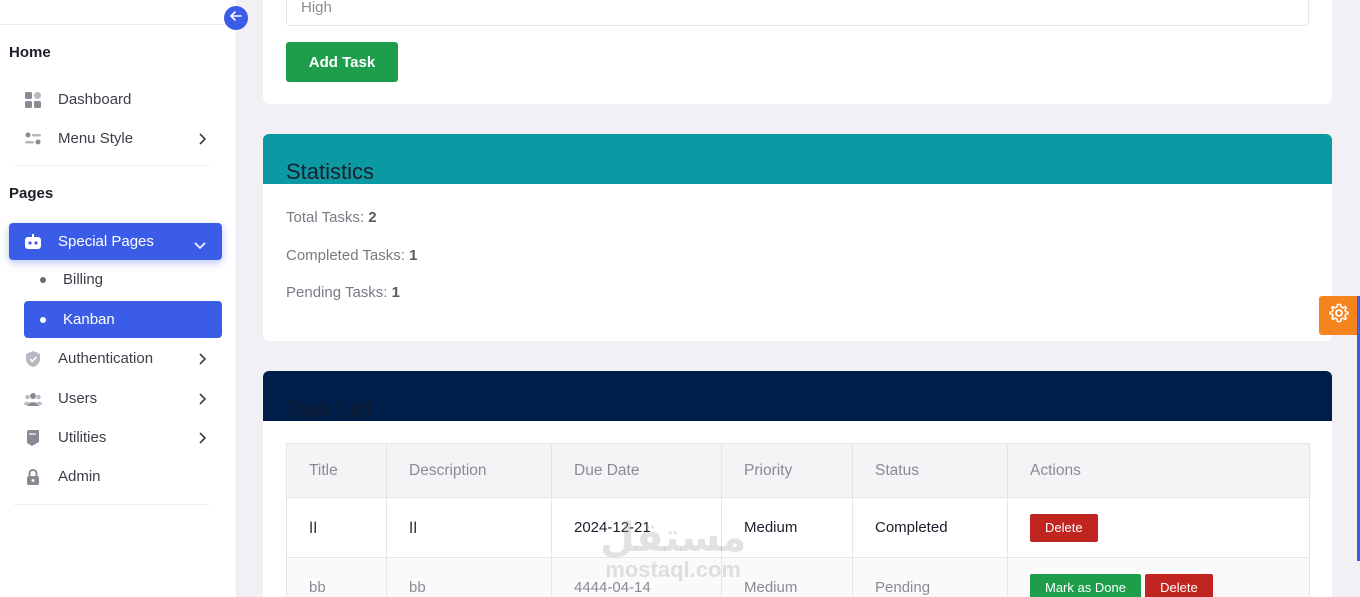 The image size is (1360, 597). Describe the element at coordinates (89, 319) in the screenshot. I see `sidebar-subitem-label: Kanban` at that location.